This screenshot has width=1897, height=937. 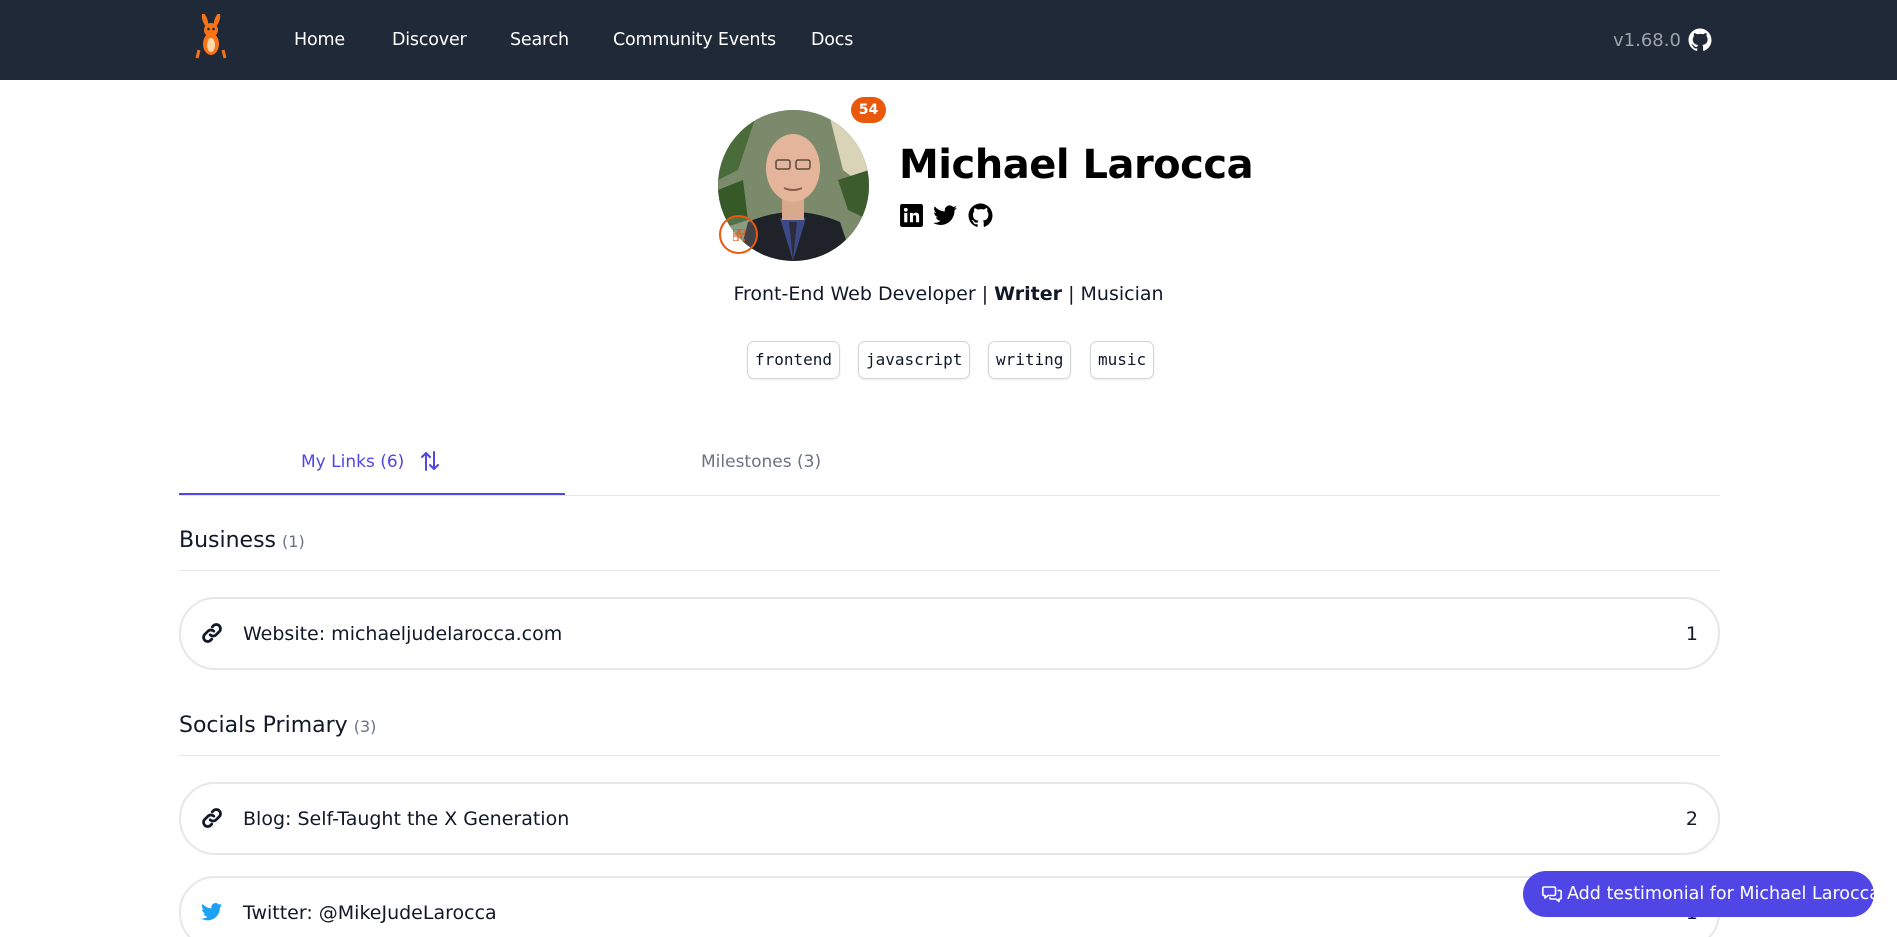 What do you see at coordinates (949, 906) in the screenshot?
I see `link-row-twitter: Twitter: @MikeJudeLarocca 1` at bounding box center [949, 906].